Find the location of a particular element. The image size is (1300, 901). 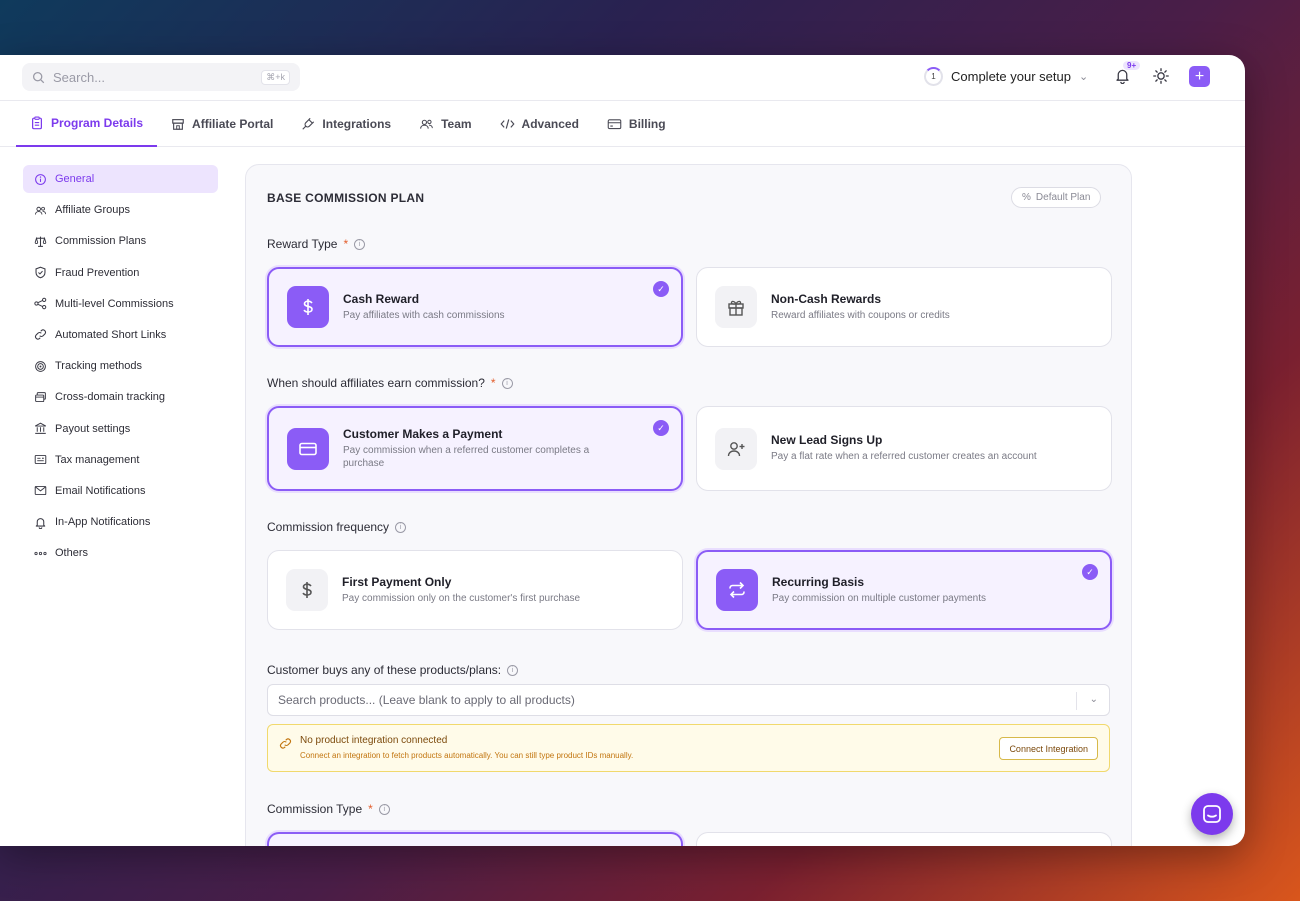

info-icon is located at coordinates (40, 179).